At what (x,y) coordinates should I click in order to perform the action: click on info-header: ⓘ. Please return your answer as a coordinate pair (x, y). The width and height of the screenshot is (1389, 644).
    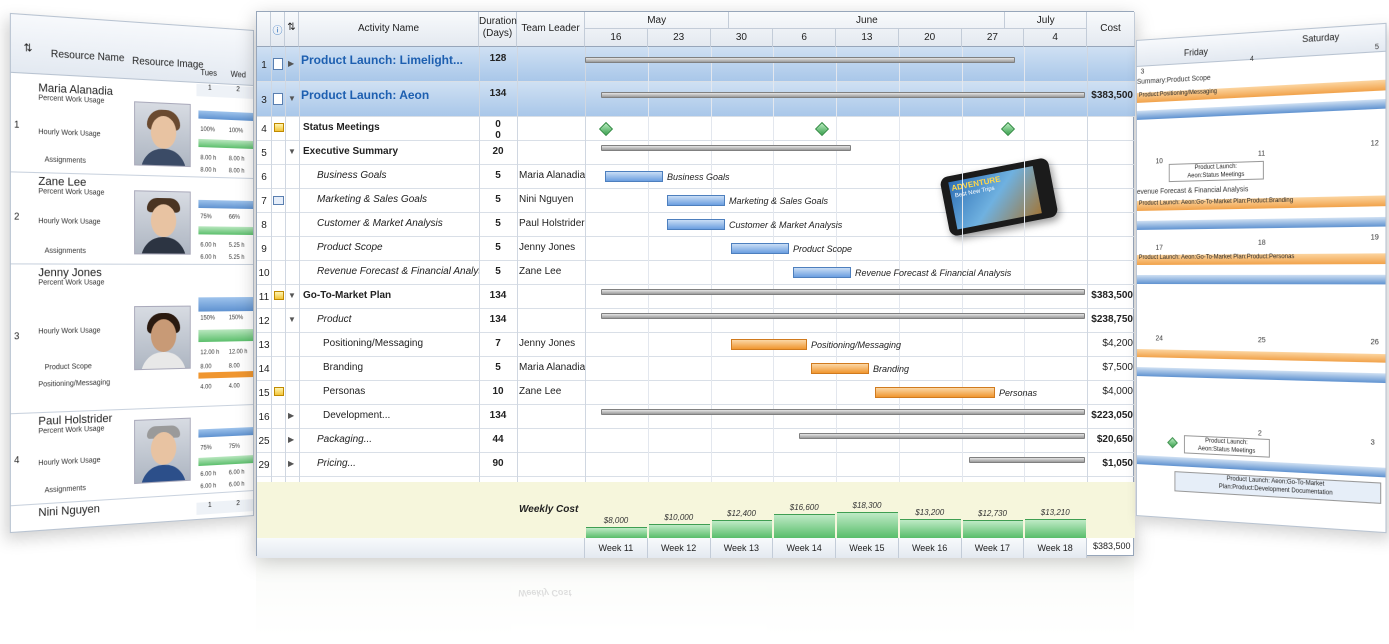
    Looking at the image, I should click on (278, 29).